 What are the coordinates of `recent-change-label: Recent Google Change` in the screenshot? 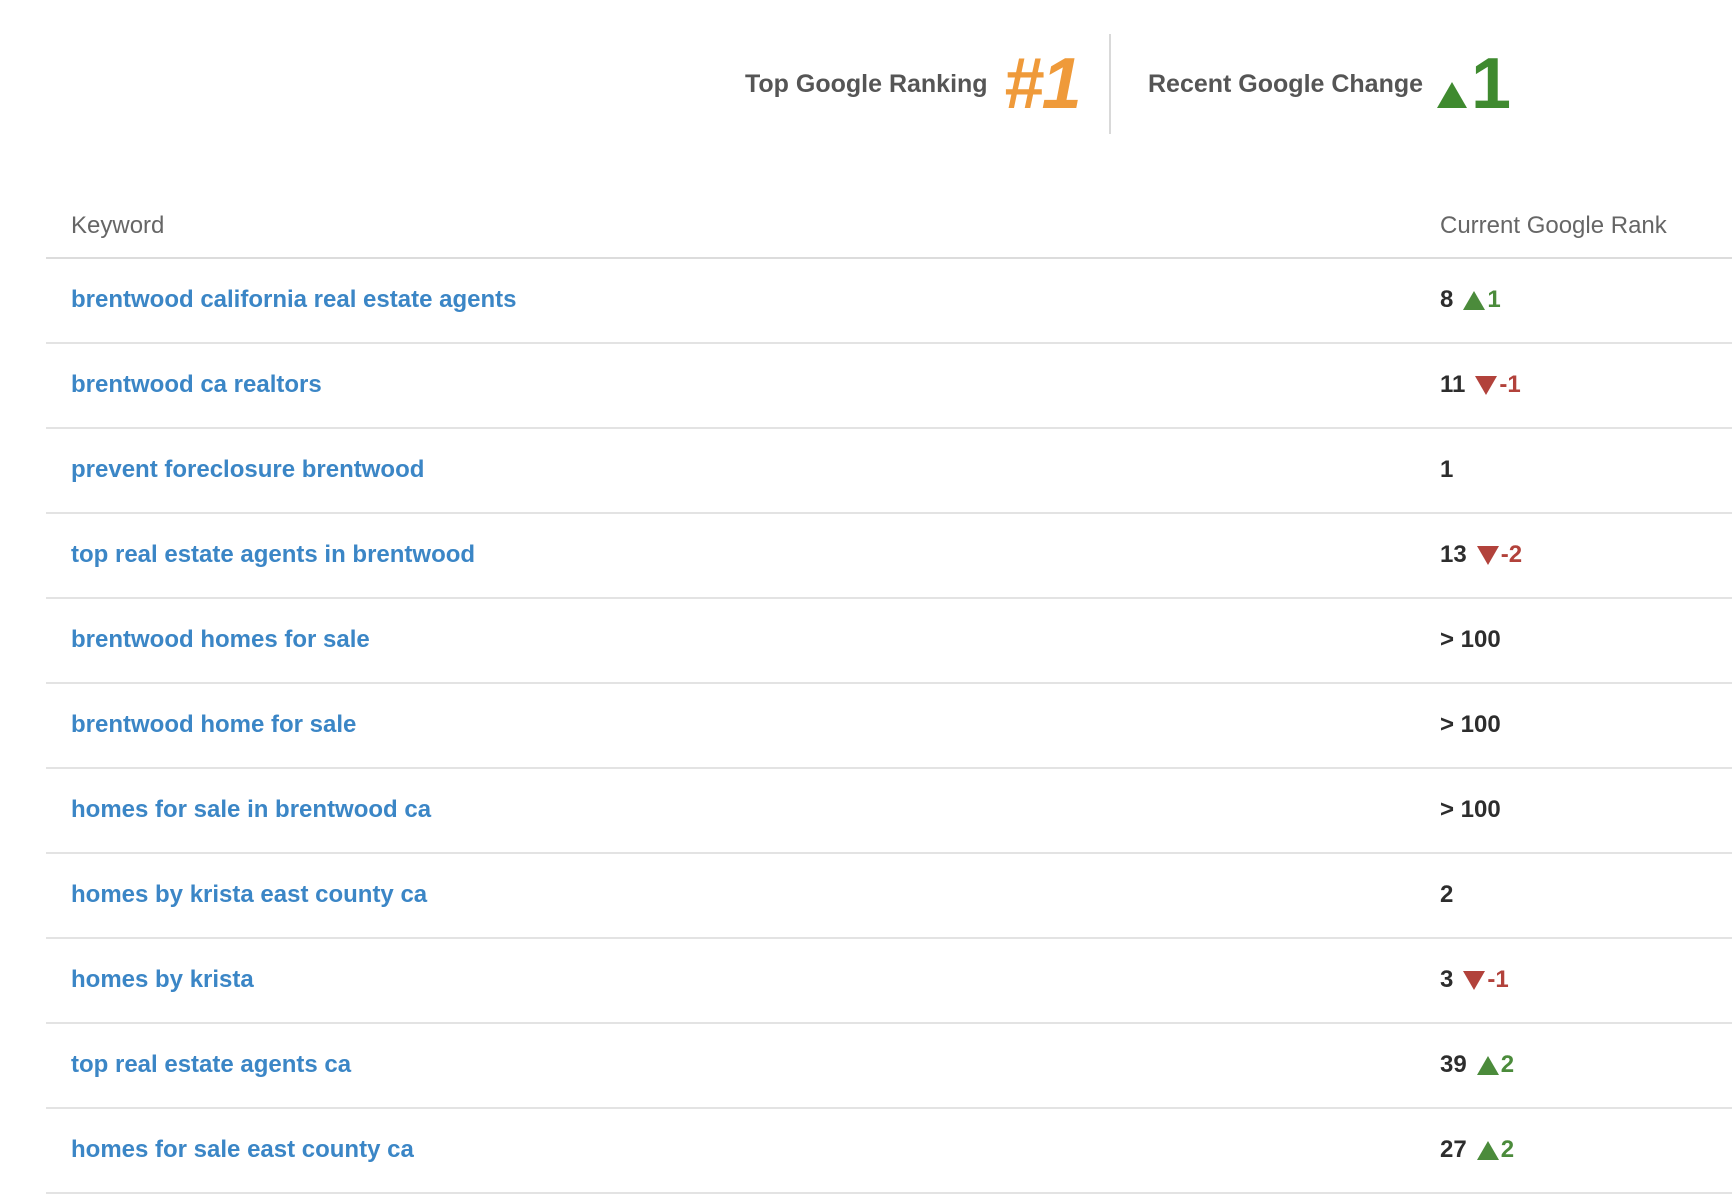 It's located at (1286, 83).